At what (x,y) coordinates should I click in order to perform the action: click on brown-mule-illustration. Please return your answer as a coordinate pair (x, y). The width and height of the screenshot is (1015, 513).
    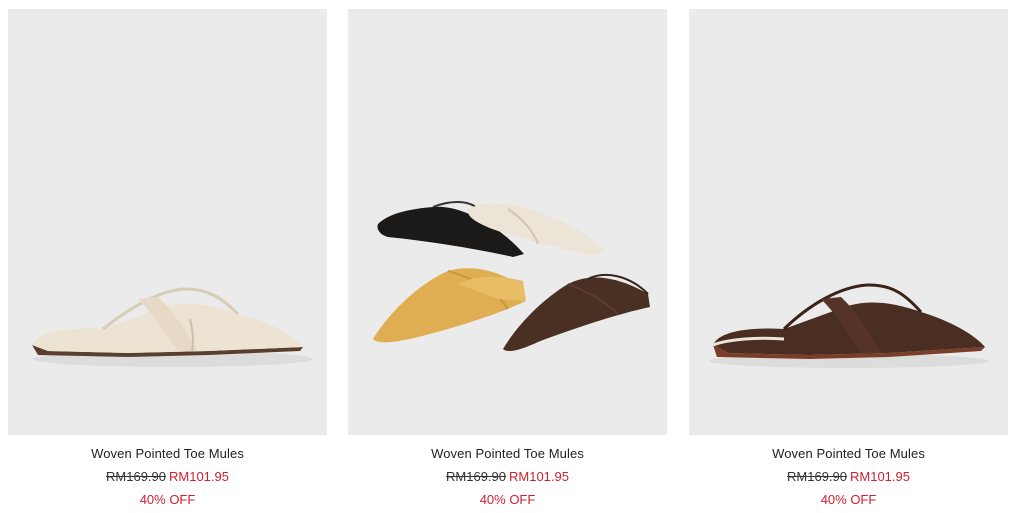
    Looking at the image, I should click on (849, 325).